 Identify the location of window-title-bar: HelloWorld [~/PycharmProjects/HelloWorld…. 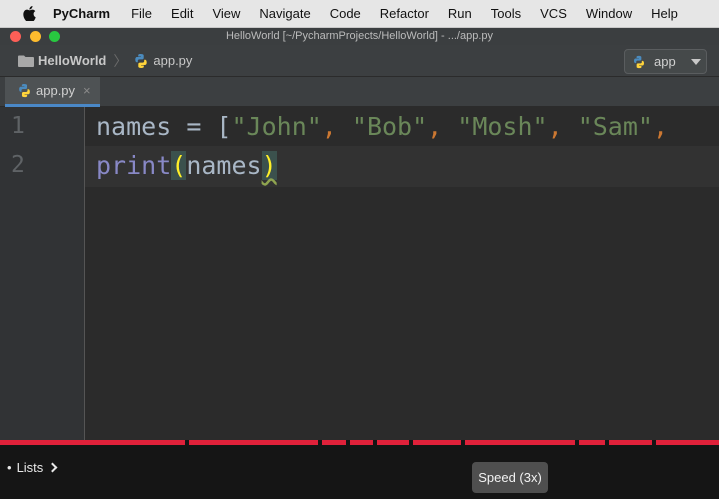
(359, 36).